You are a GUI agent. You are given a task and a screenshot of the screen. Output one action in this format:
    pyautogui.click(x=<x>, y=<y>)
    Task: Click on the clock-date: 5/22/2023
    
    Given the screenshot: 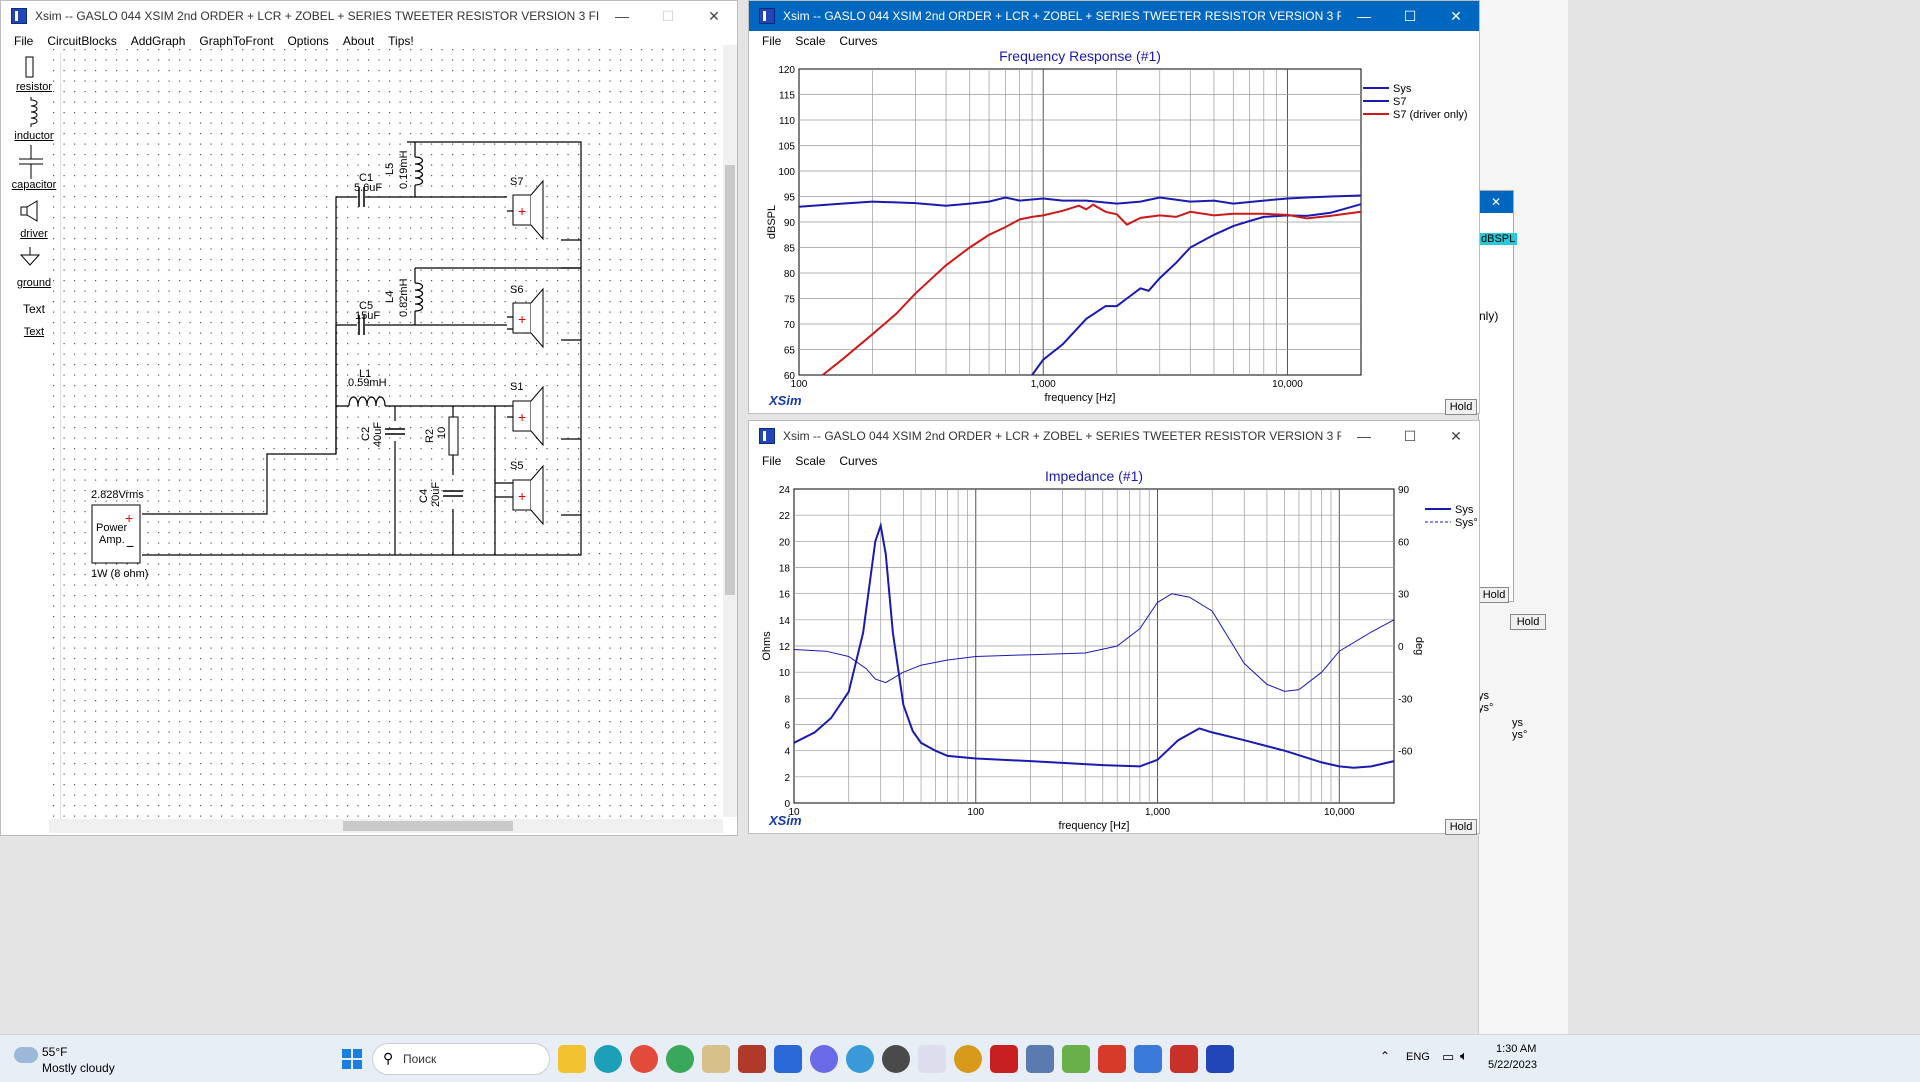 What is the action you would take?
    pyautogui.click(x=1512, y=1065)
    